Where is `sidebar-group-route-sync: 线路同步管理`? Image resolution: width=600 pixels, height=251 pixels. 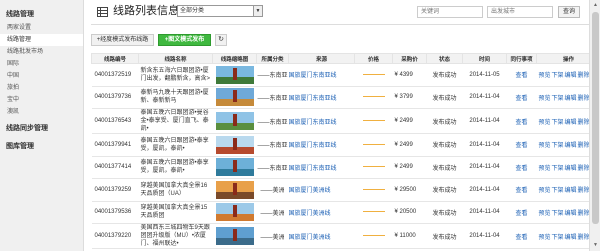
sidebar-group-route-sync: 线路同步管理 is located at coordinates (41, 129).